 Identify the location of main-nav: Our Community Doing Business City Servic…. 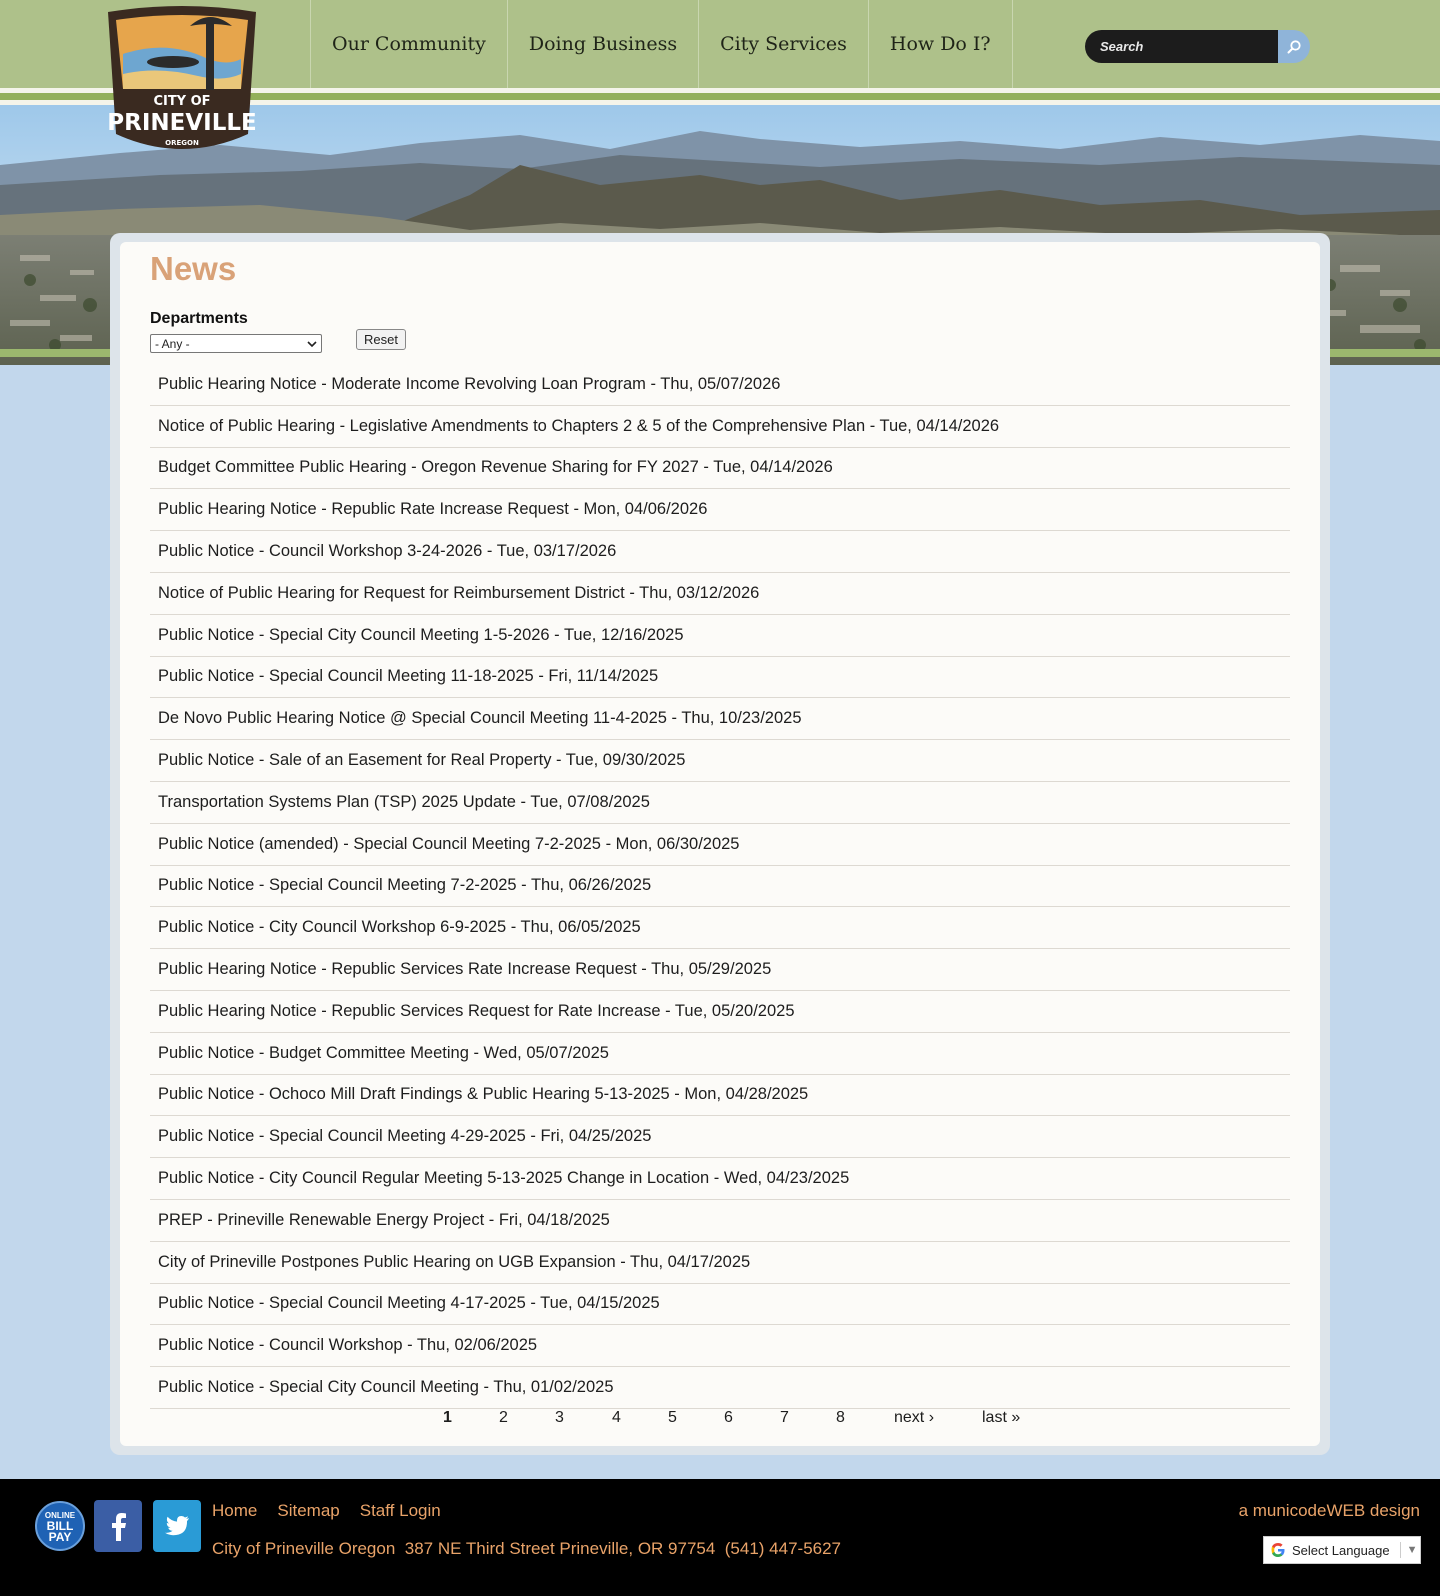
(661, 44).